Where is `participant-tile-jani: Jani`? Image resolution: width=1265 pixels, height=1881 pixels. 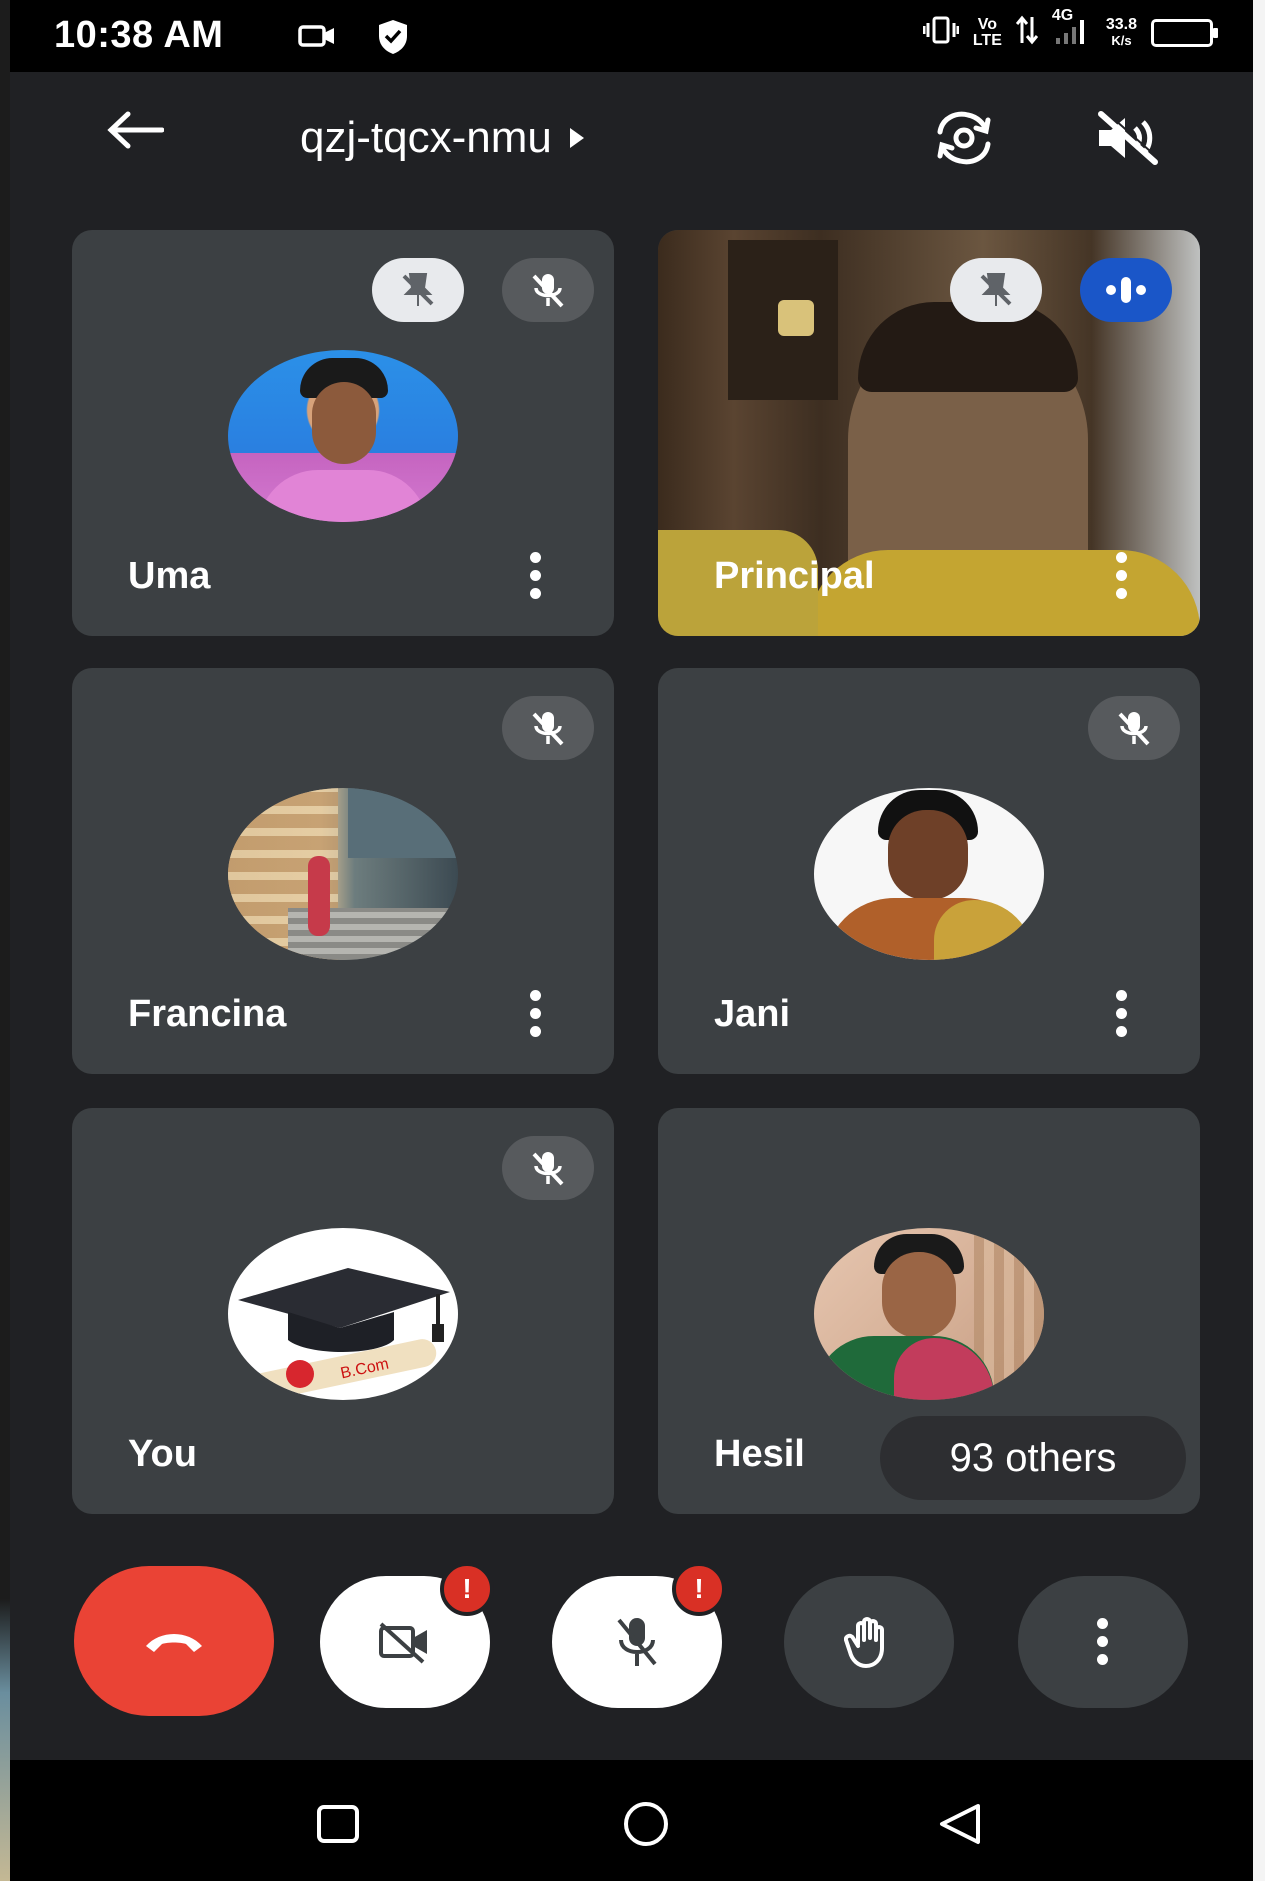 participant-tile-jani: Jani is located at coordinates (929, 871).